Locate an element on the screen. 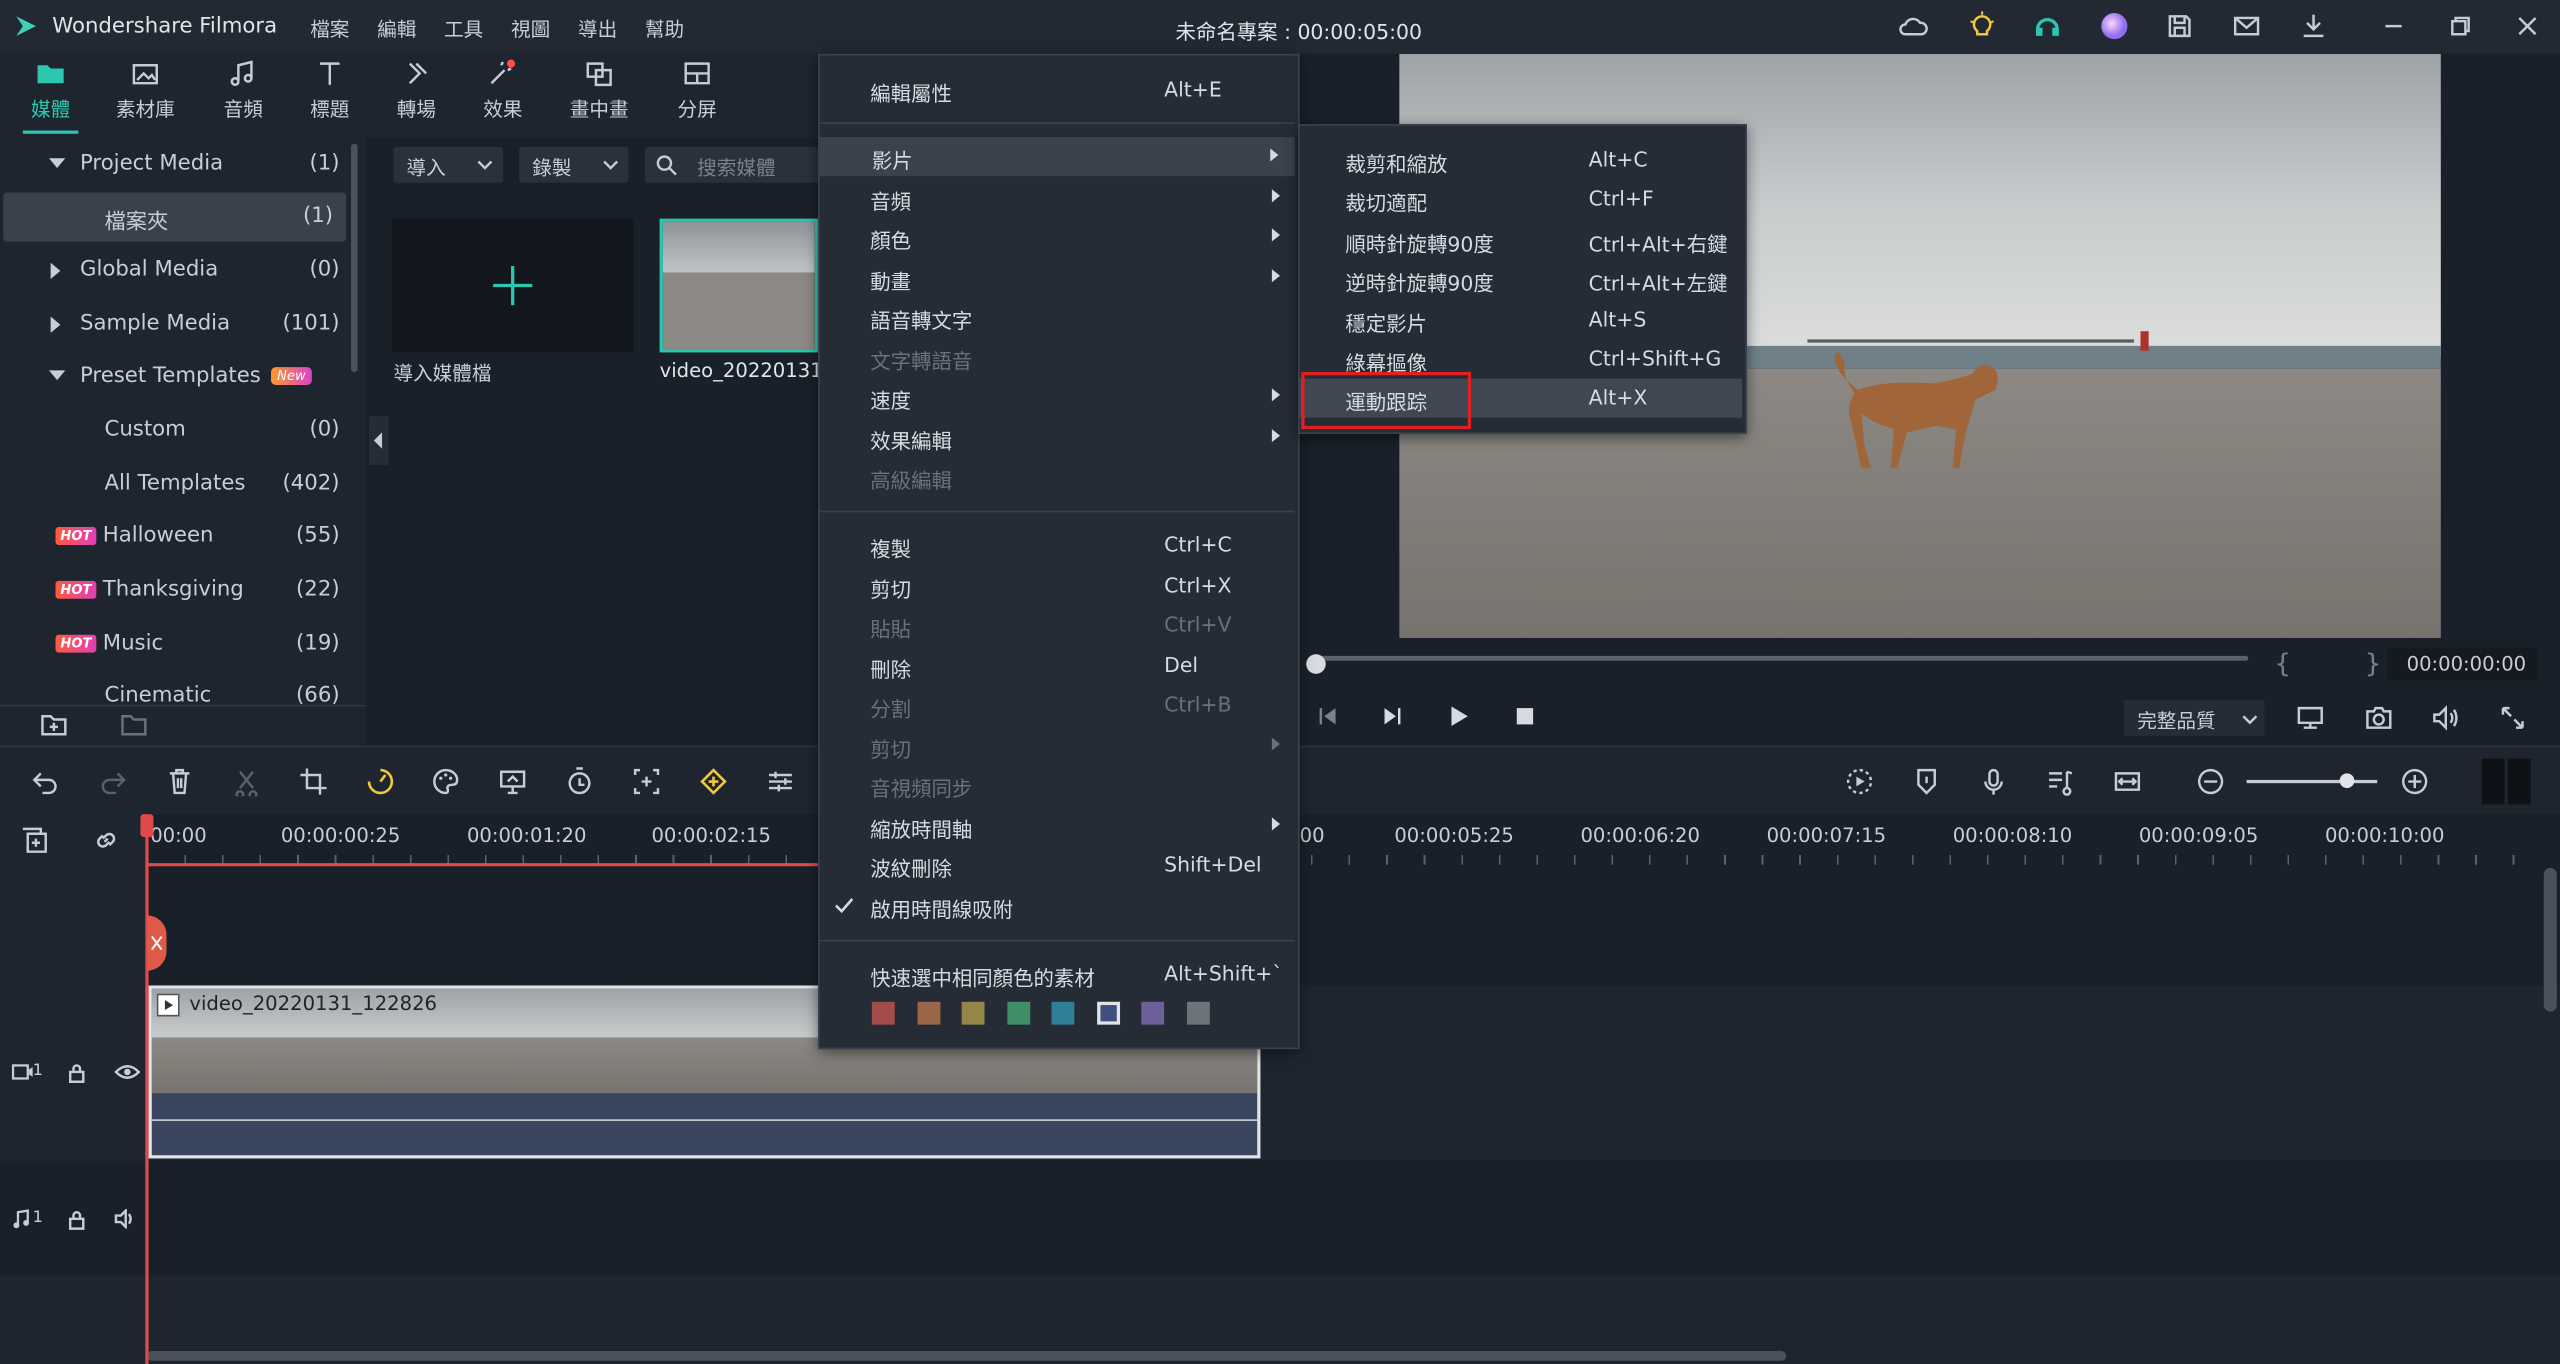  undo-icon is located at coordinates (45, 781).